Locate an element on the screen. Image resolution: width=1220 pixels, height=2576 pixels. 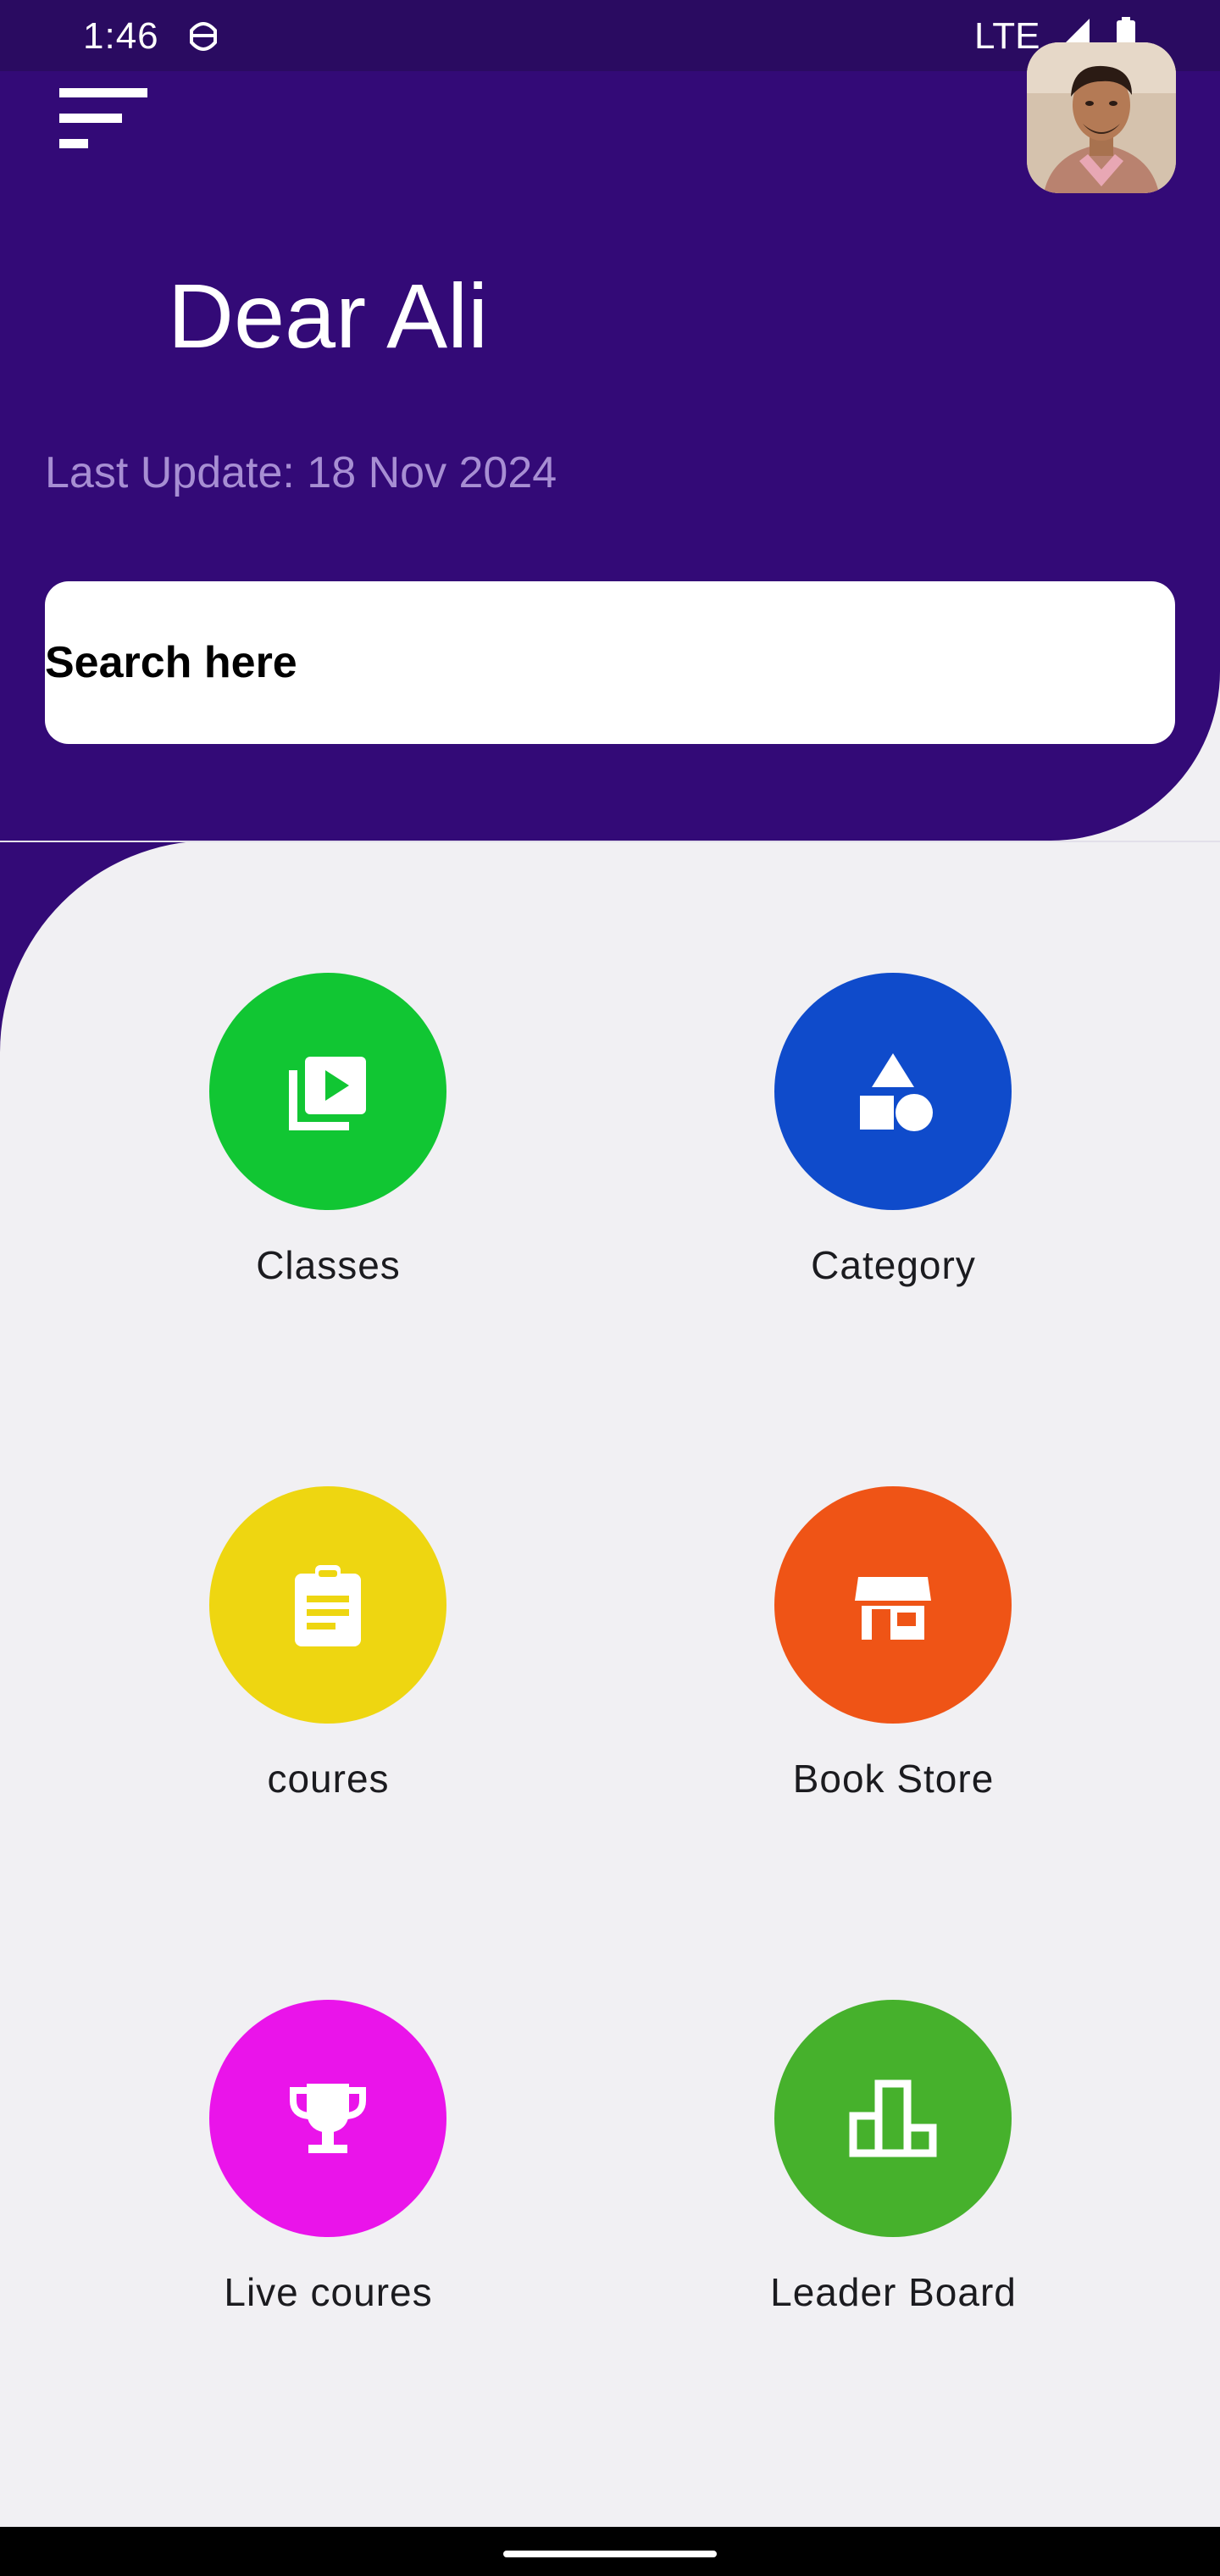
tile-category: Category is located at coordinates (870, 1151).